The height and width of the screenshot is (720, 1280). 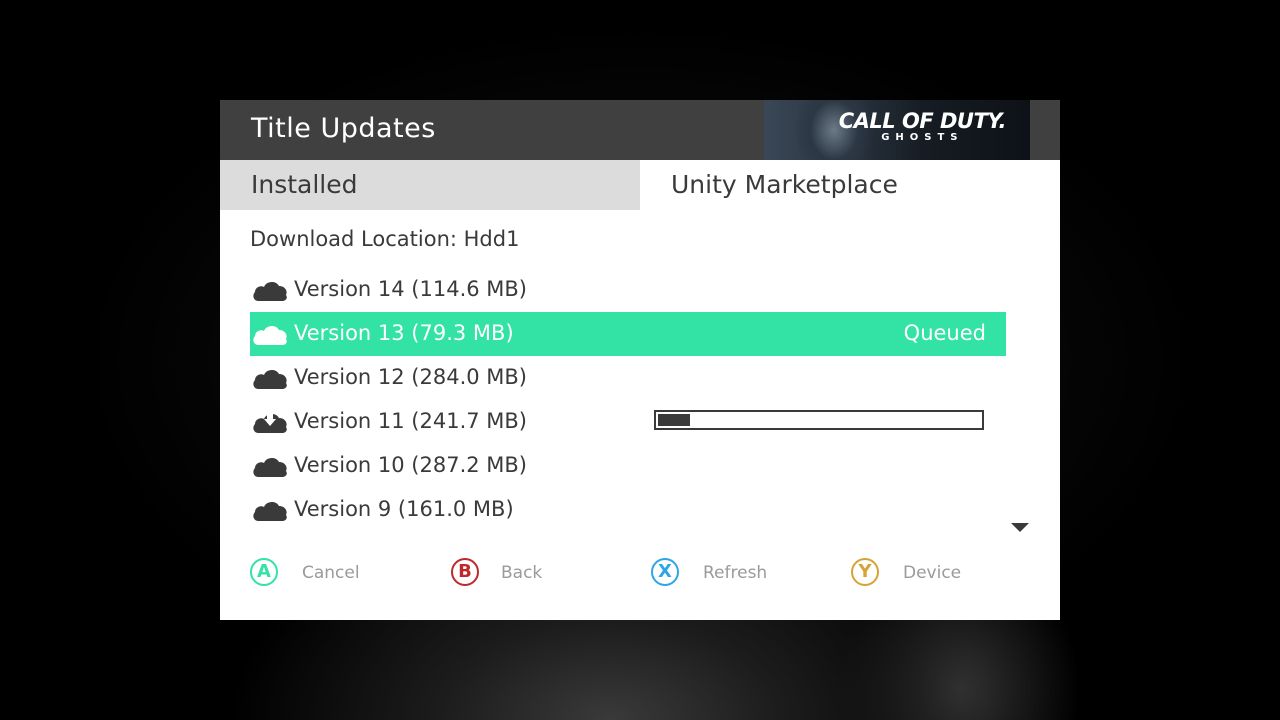 What do you see at coordinates (665, 572) in the screenshot?
I see `x-button-icon: X` at bounding box center [665, 572].